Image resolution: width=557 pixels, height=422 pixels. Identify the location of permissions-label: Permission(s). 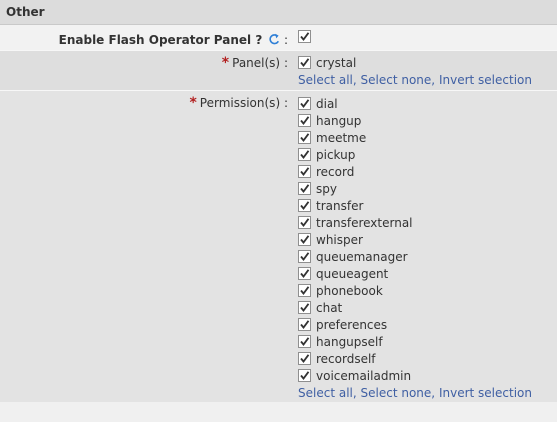
(240, 103).